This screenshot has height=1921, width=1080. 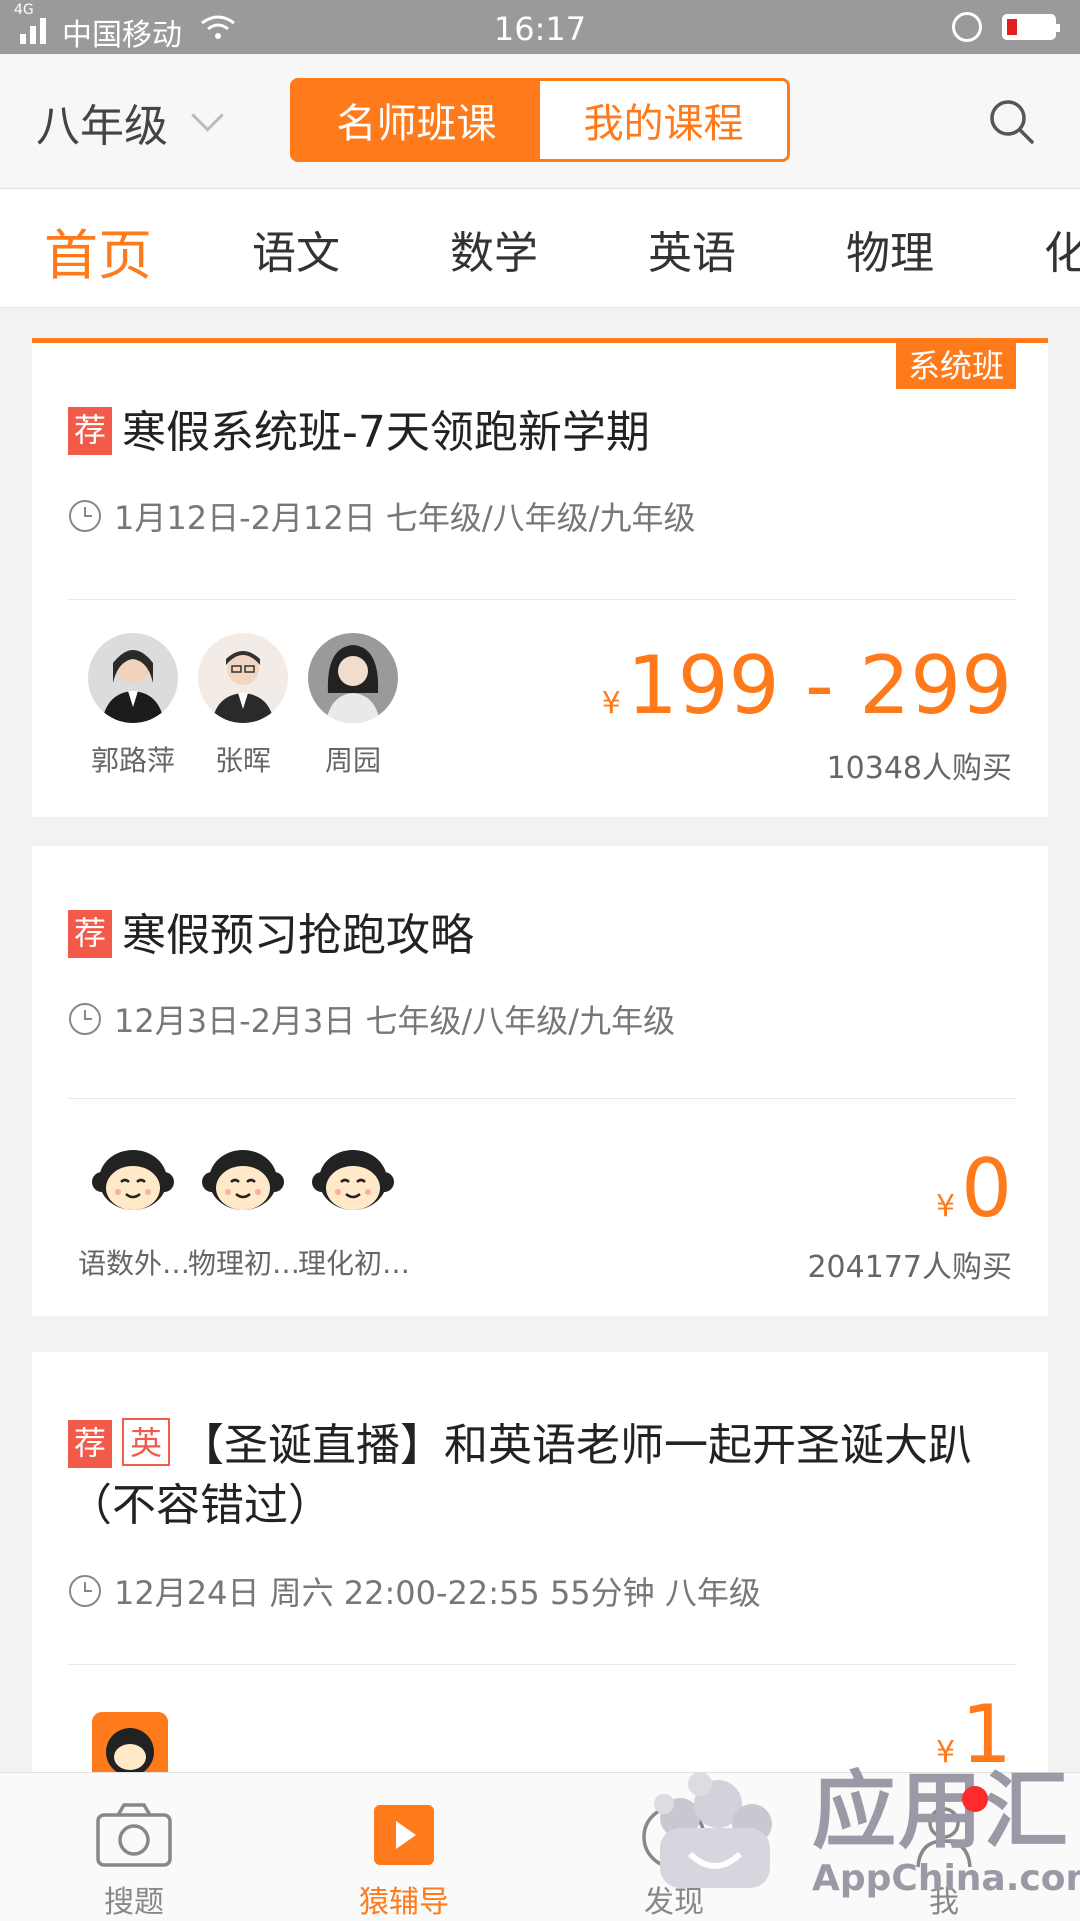 What do you see at coordinates (540, 248) in the screenshot?
I see `subject-tabs: 首页 语文 数学 英语 物理 化` at bounding box center [540, 248].